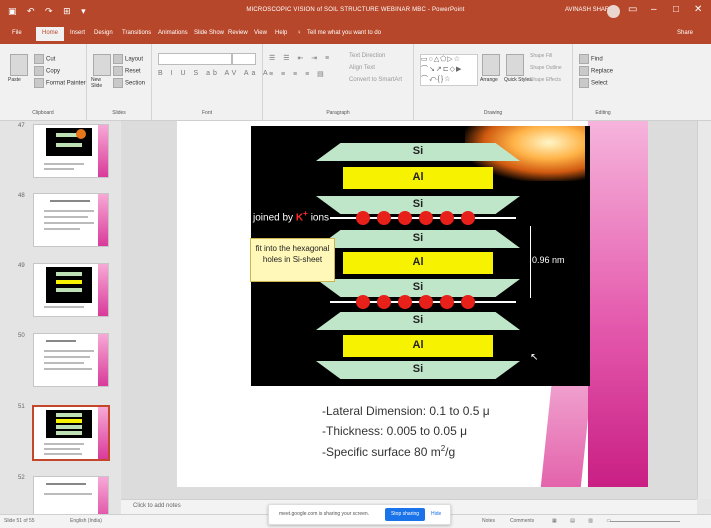 The height and width of the screenshot is (528, 711). What do you see at coordinates (157, 506) in the screenshot?
I see `notes-placeholder: Click to add notes` at bounding box center [157, 506].